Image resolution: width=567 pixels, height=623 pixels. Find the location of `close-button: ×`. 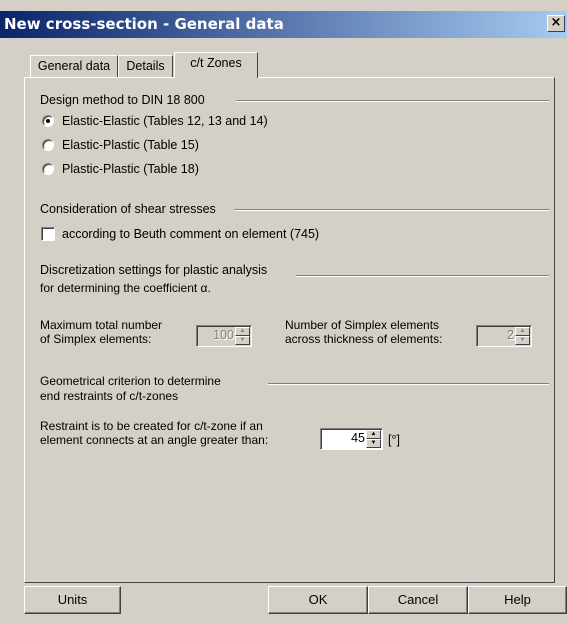

close-button: × is located at coordinates (556, 23).